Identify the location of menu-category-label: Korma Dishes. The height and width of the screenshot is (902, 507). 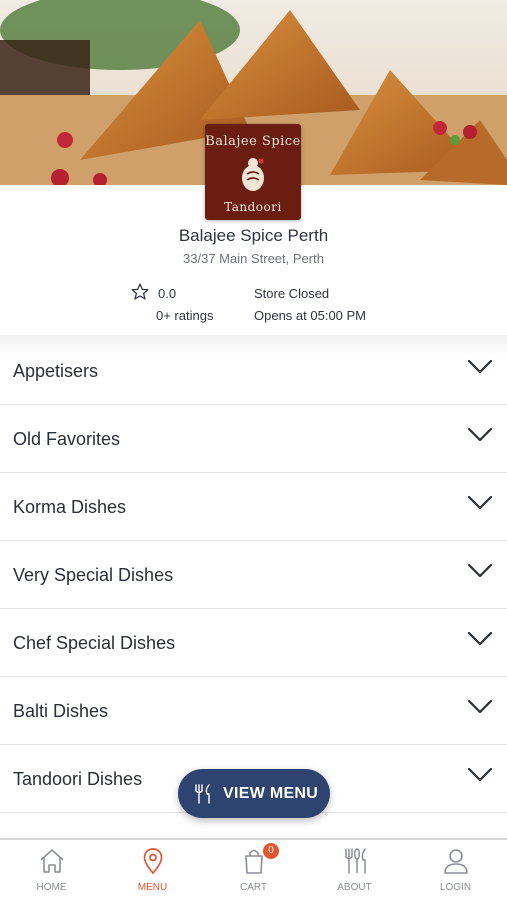
(70, 507).